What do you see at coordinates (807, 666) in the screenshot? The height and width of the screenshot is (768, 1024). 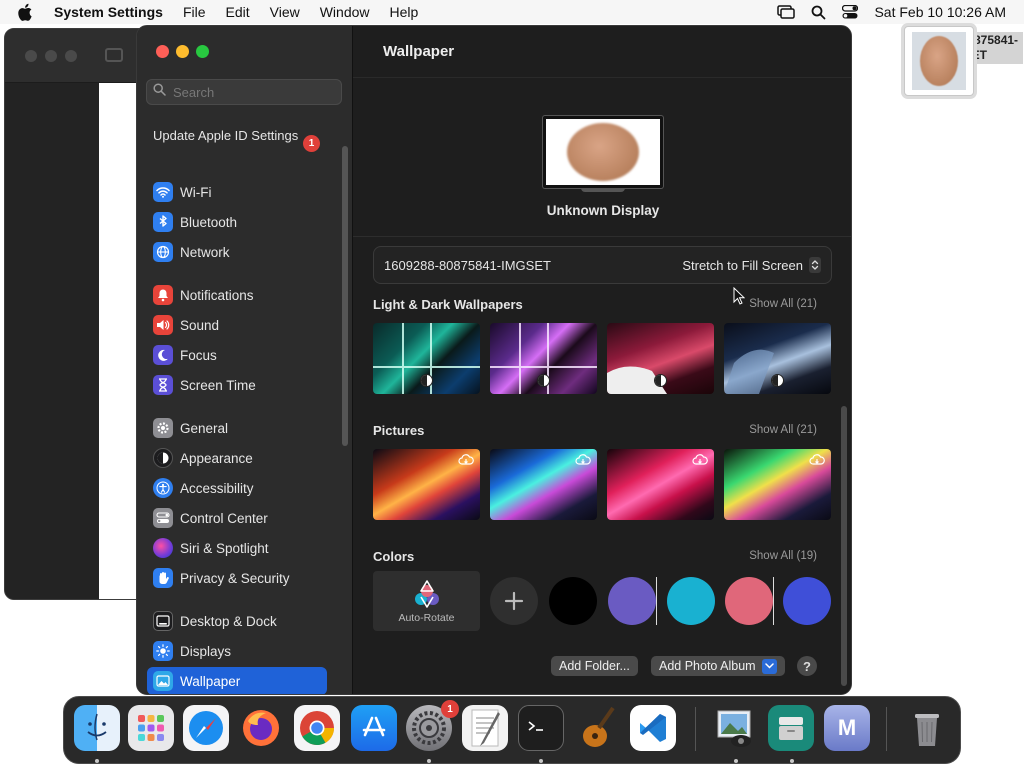 I see `help-button: ?` at bounding box center [807, 666].